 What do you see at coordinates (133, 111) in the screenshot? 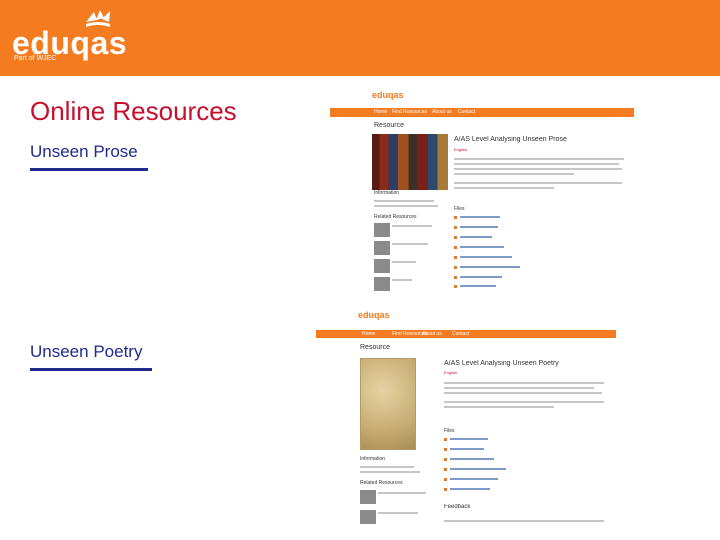
I see `page-title: Online Resources` at bounding box center [133, 111].